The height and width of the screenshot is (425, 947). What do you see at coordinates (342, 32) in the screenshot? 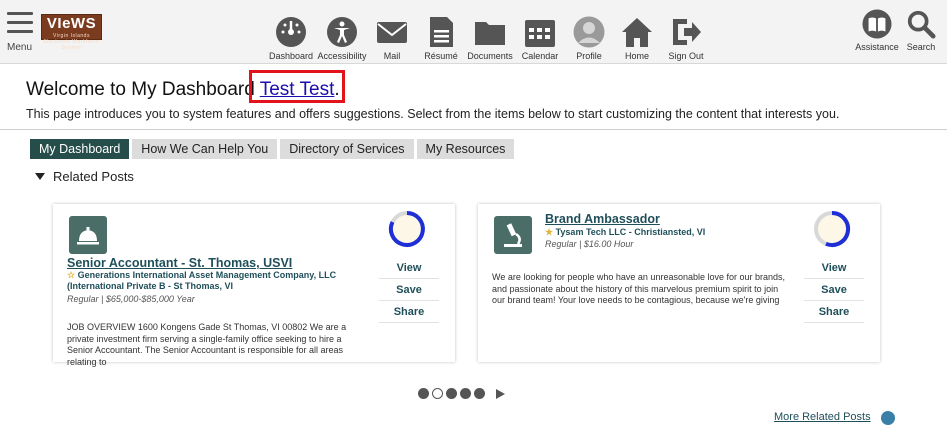
I see `accessibility-icon` at bounding box center [342, 32].